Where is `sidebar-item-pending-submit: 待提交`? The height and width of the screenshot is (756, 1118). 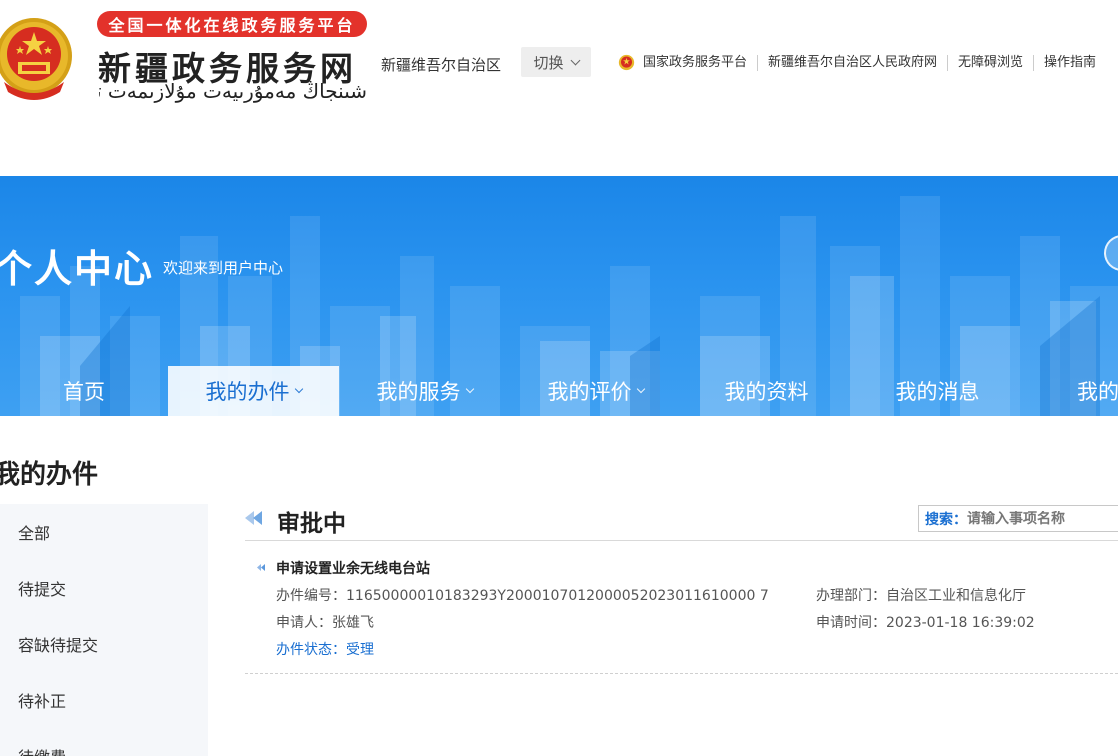
sidebar-item-pending-submit: 待提交 is located at coordinates (104, 588).